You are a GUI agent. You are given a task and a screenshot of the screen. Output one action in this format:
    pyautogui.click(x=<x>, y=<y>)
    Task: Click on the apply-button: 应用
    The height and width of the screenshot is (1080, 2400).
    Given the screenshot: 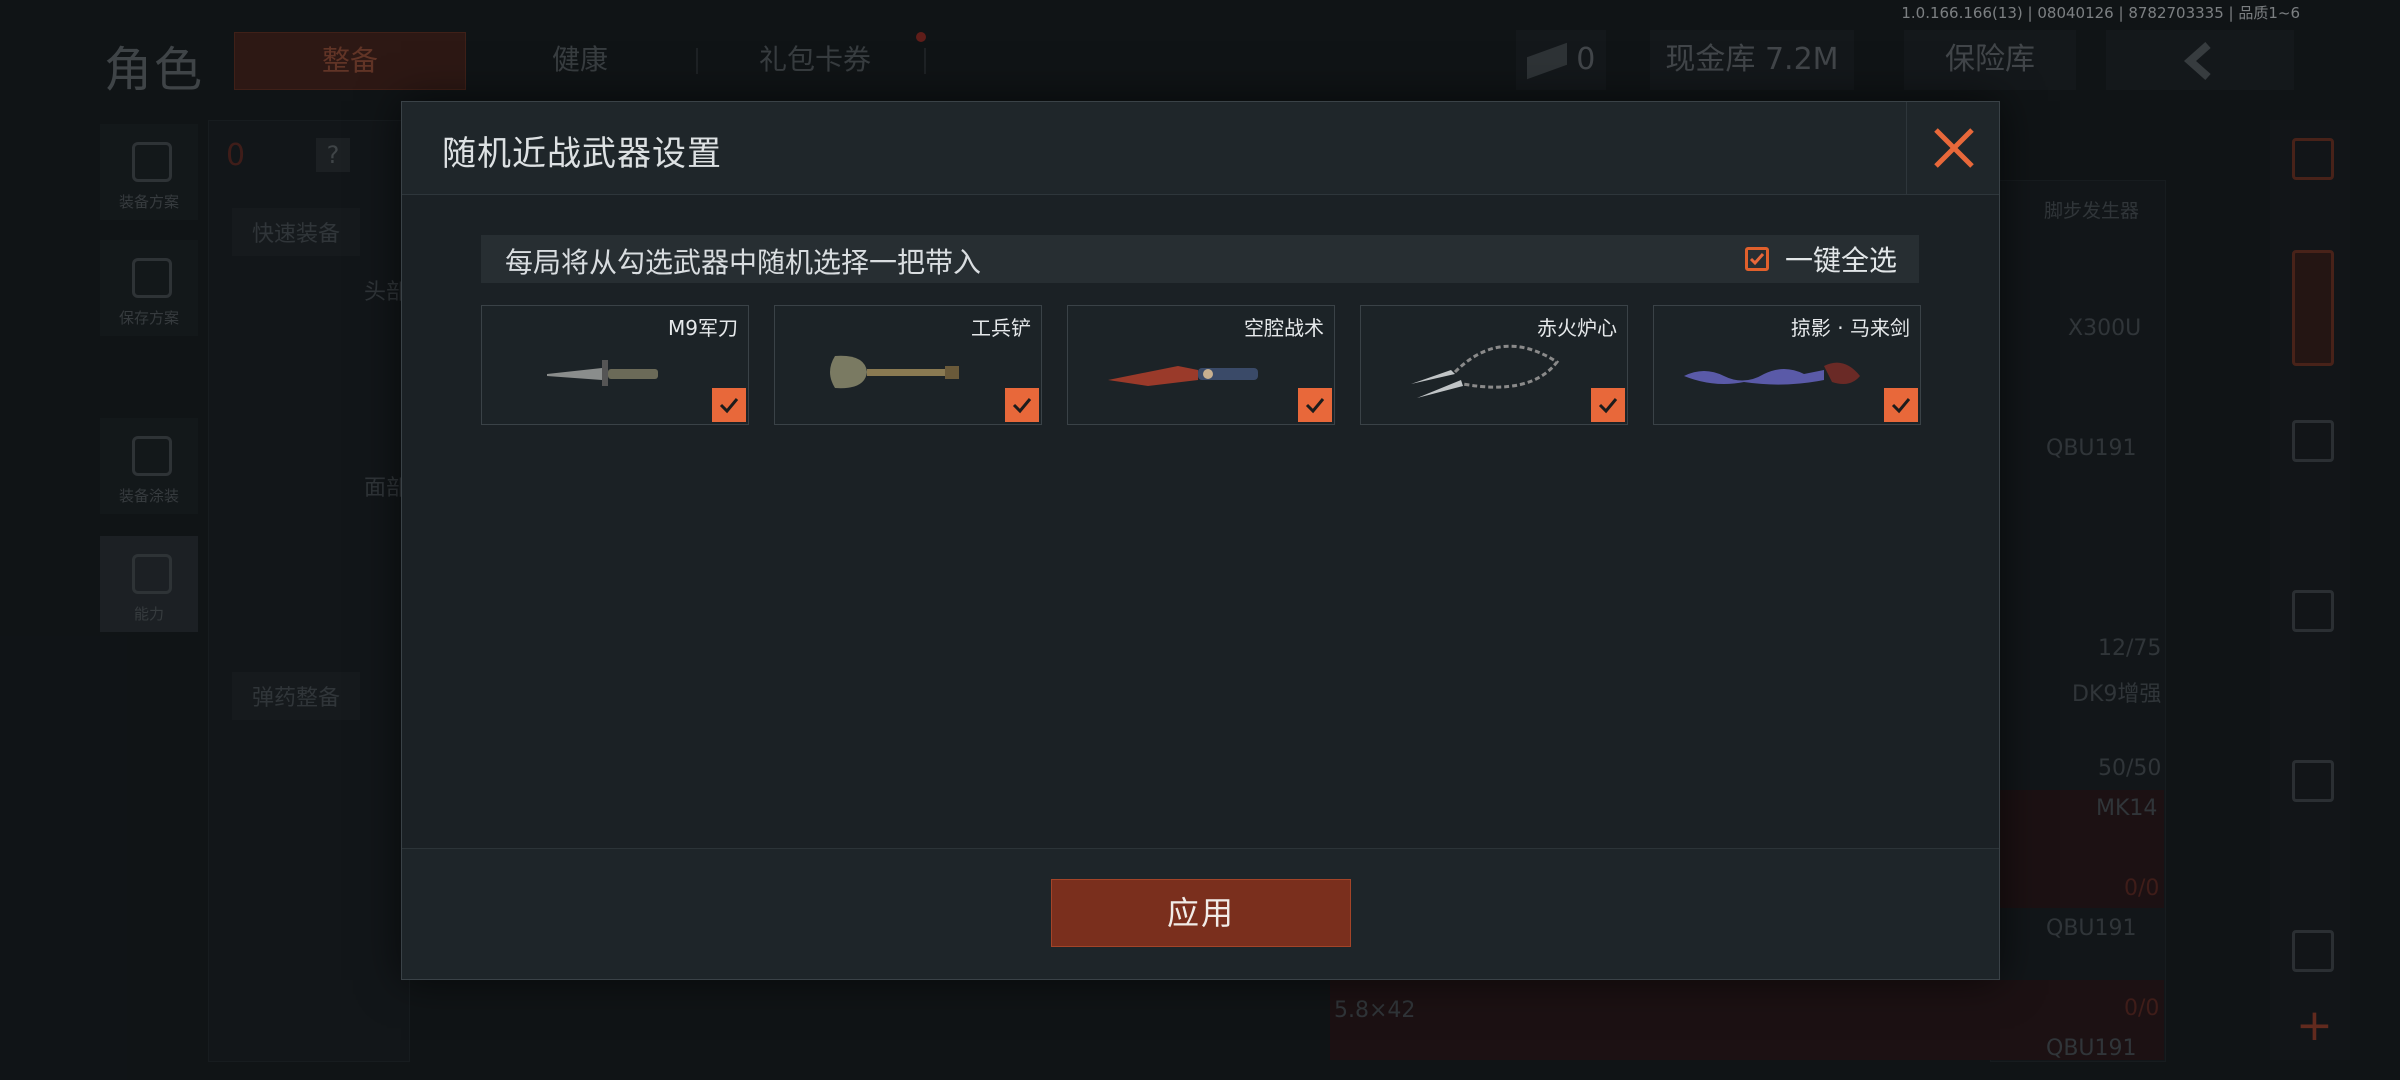 What is the action you would take?
    pyautogui.click(x=1201, y=913)
    